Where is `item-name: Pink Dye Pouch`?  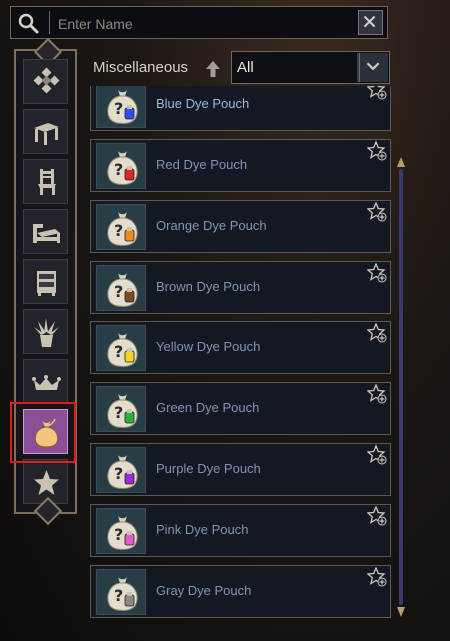
item-name: Pink Dye Pouch is located at coordinates (202, 529).